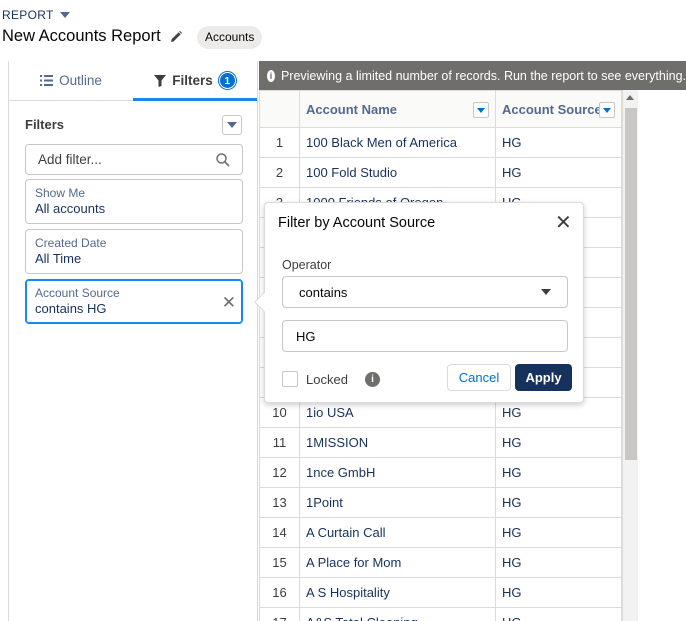 This screenshot has width=686, height=621. Describe the element at coordinates (81, 36) in the screenshot. I see `report-title: New Accounts Report` at that location.